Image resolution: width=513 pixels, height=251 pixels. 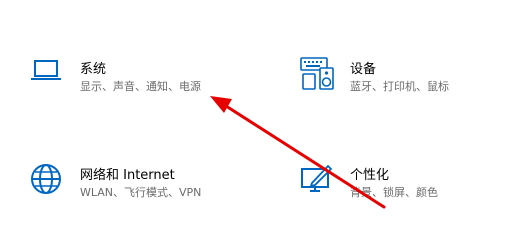 I want to click on laptop-icon, so click(x=48, y=75).